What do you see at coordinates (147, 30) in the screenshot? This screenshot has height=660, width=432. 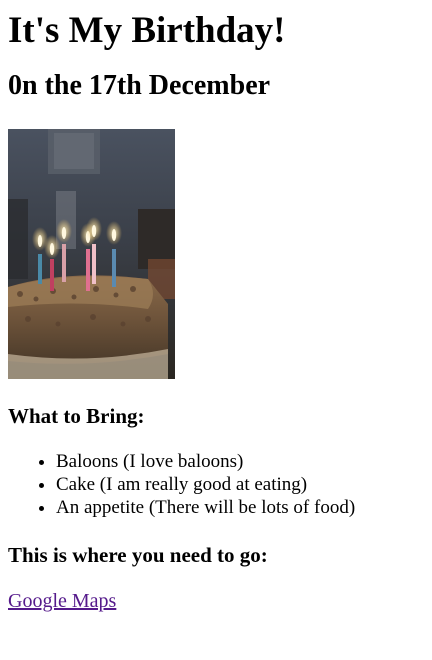 I see `page-title: It's My Birthday!` at bounding box center [147, 30].